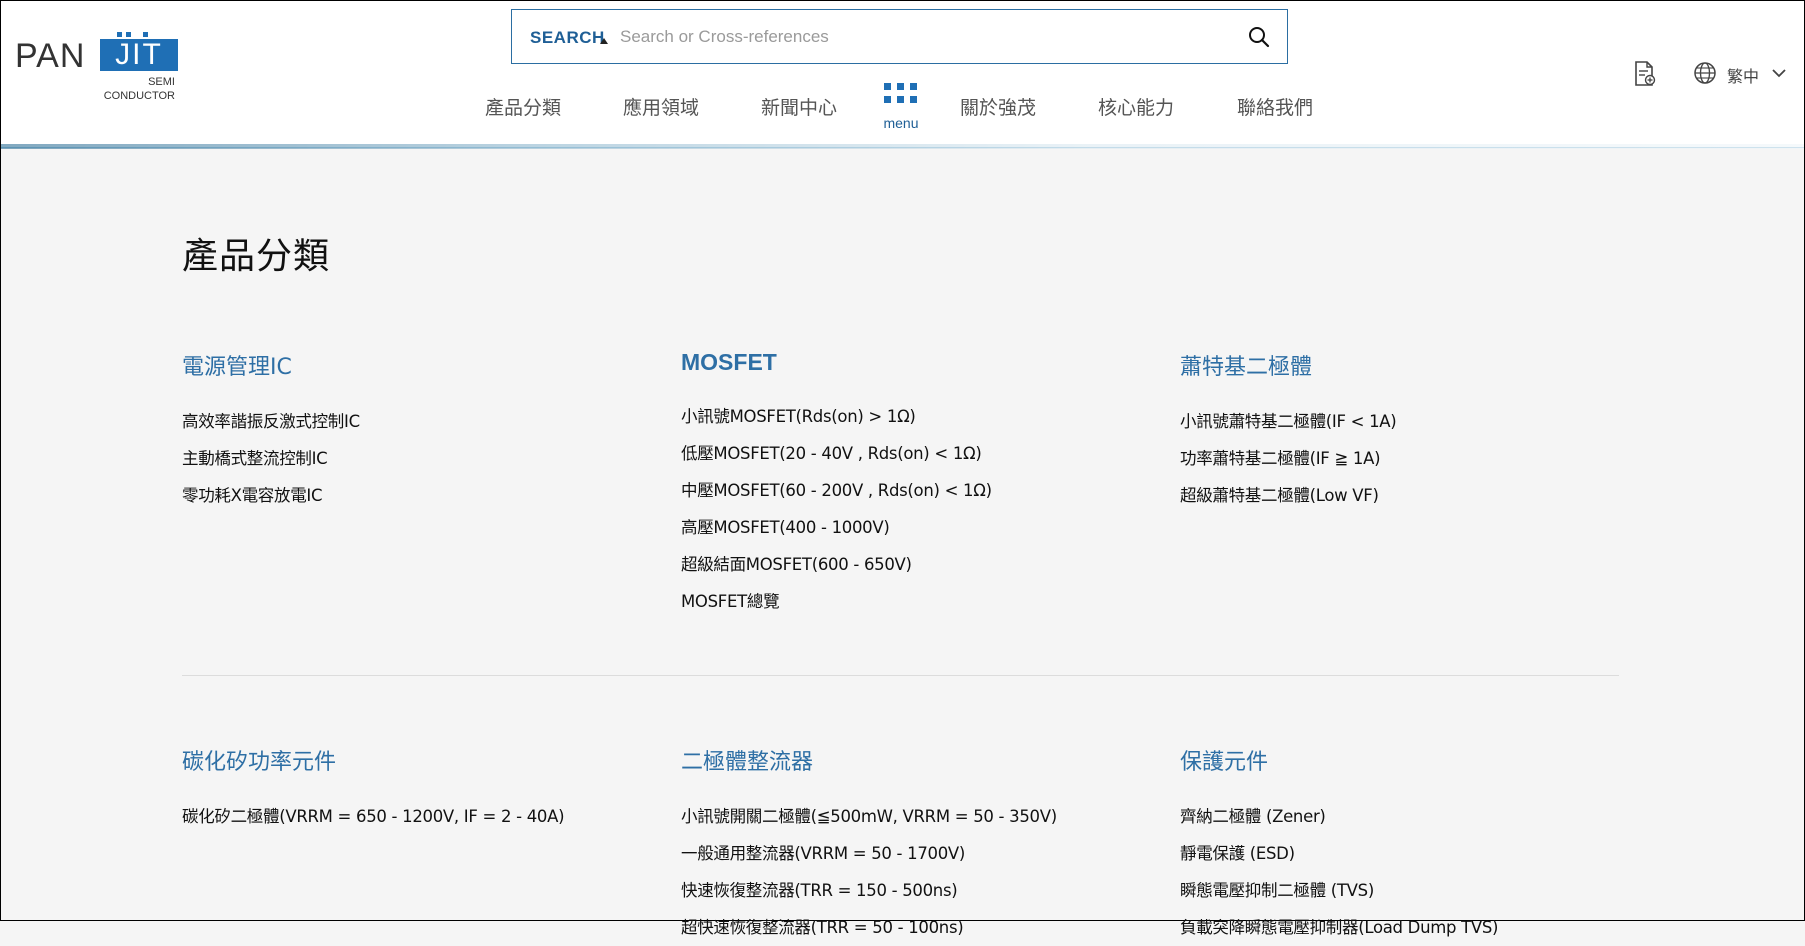 The image size is (1805, 946). I want to click on category-title: 碳化矽功率元件, so click(417, 760).